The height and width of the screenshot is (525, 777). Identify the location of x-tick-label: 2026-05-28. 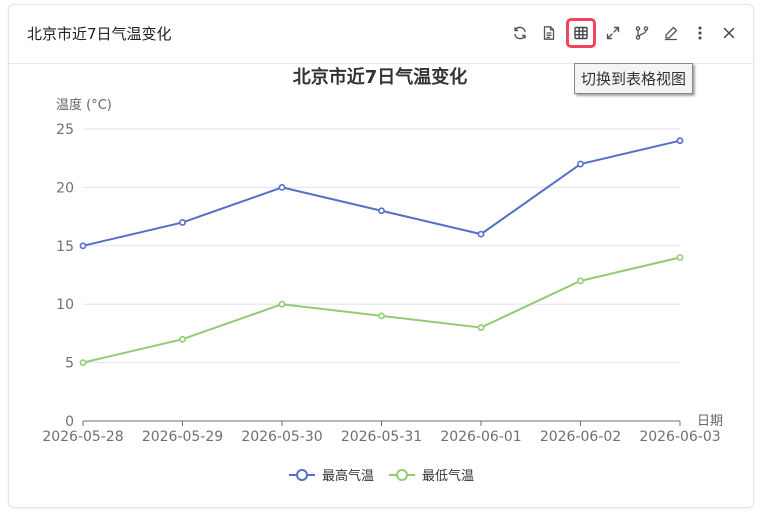
(82, 437).